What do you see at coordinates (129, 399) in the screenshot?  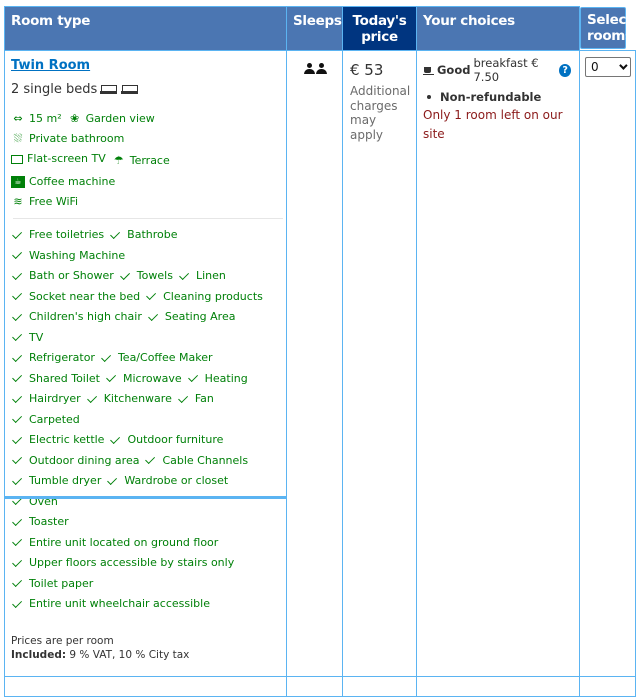 I see `amenity-item: Kitchenware` at bounding box center [129, 399].